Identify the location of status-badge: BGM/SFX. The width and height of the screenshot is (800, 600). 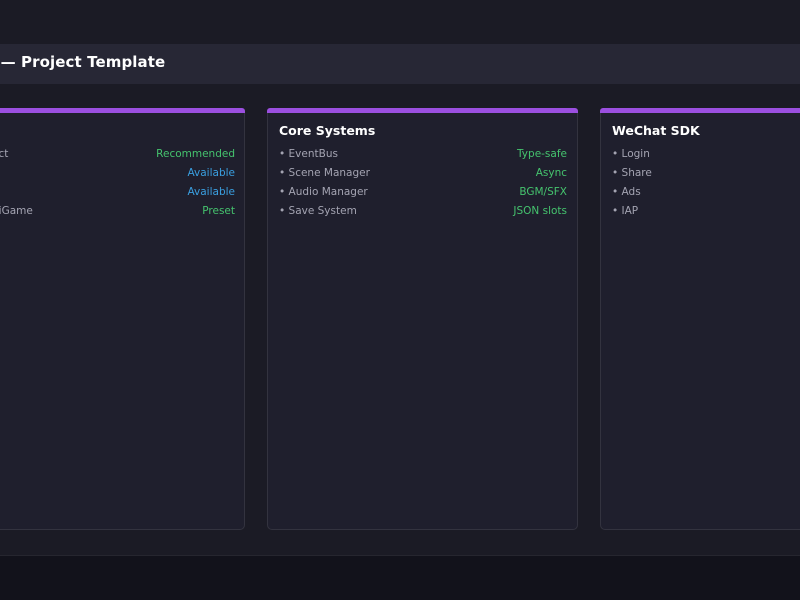
(543, 192).